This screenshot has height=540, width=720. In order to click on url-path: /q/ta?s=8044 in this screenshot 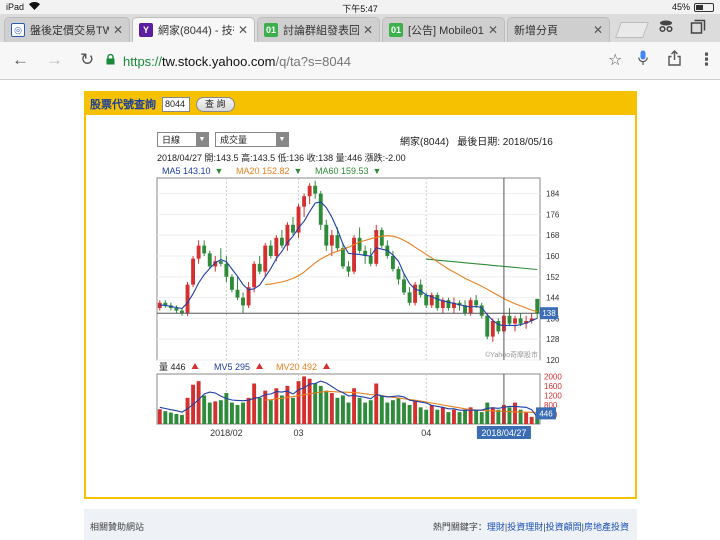, I will do `click(313, 61)`.